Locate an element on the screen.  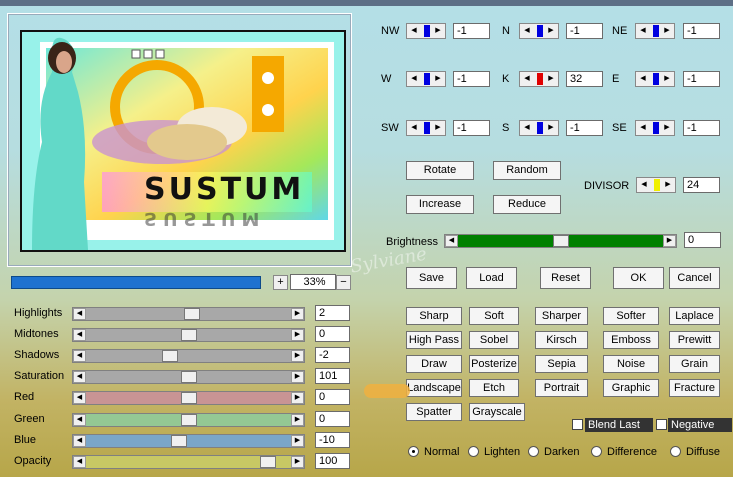
divisor-field: 24 is located at coordinates (701, 185).